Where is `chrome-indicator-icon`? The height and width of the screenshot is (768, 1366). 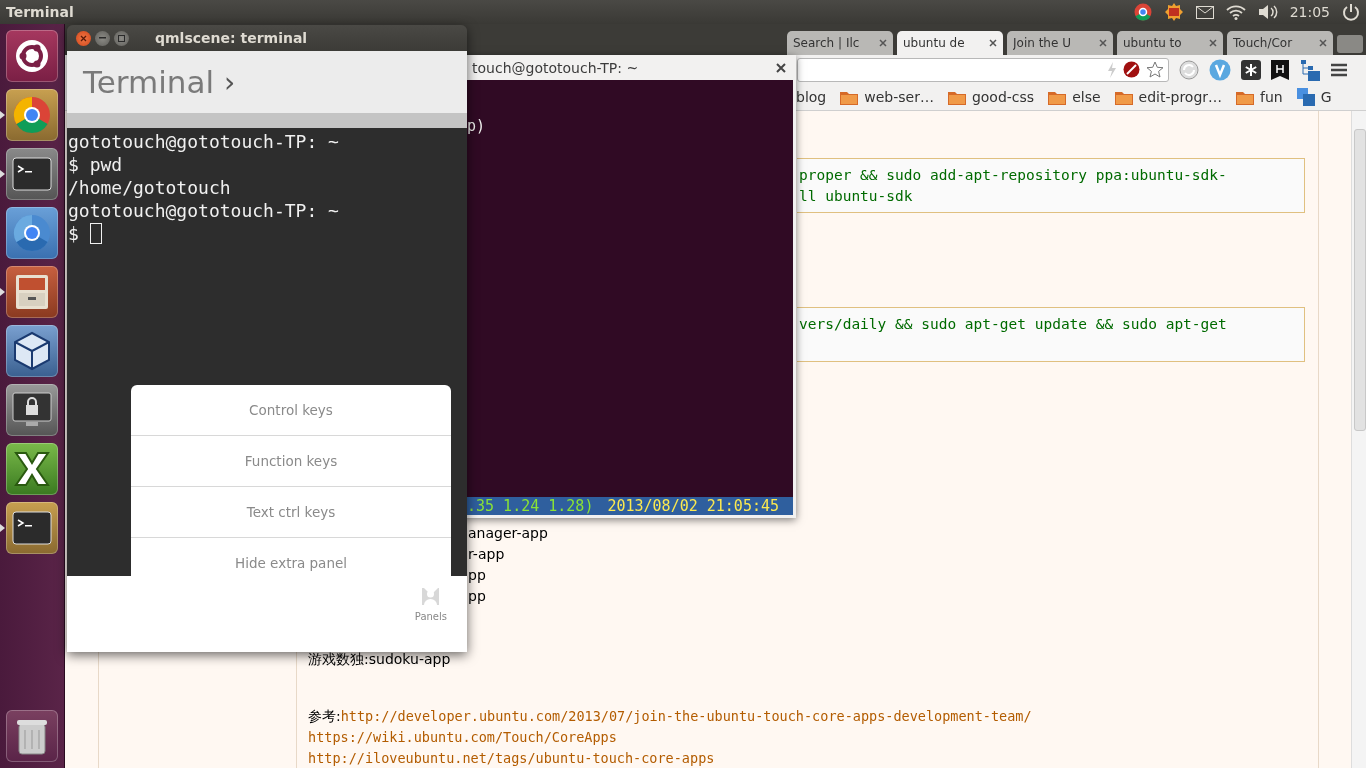 chrome-indicator-icon is located at coordinates (1142, 12).